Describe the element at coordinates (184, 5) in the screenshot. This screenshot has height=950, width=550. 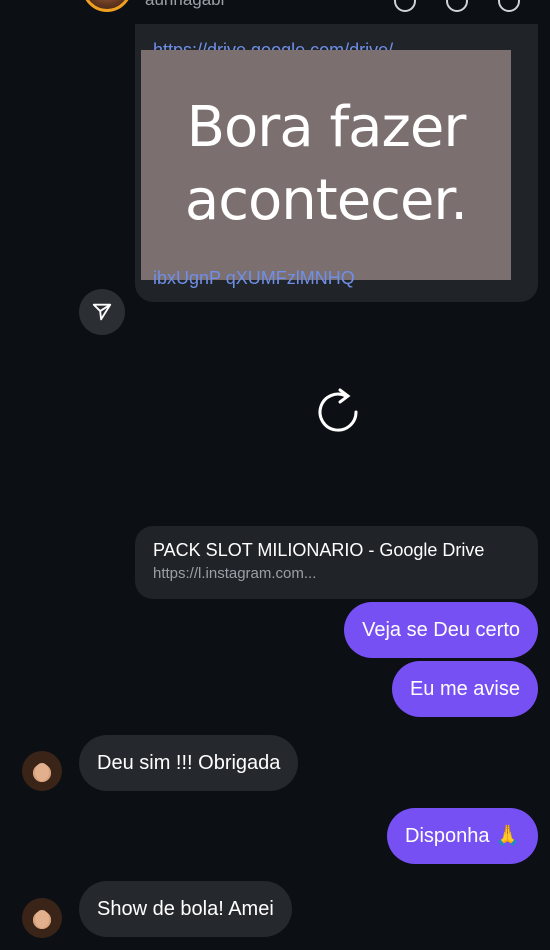
I see `header-username: aunhagabi` at that location.